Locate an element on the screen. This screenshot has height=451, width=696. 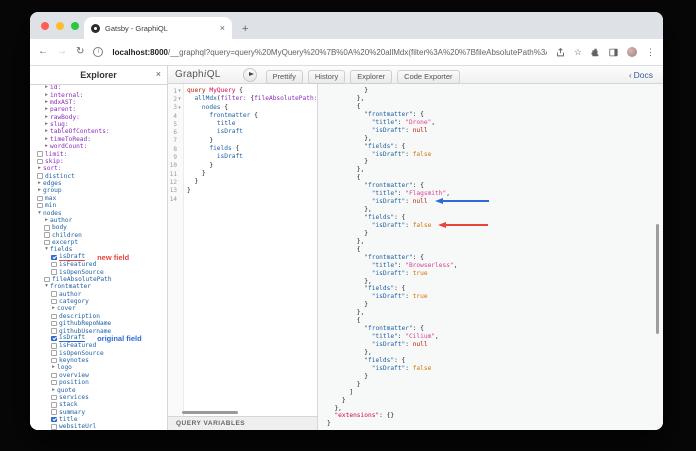
explorer-item-isDraft: isDraft new field is located at coordinates (98, 257).